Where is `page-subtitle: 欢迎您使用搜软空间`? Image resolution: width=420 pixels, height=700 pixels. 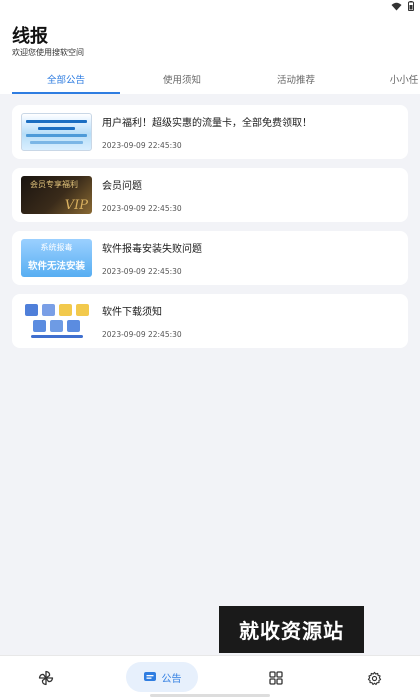 page-subtitle: 欢迎您使用搜软空间 is located at coordinates (48, 52).